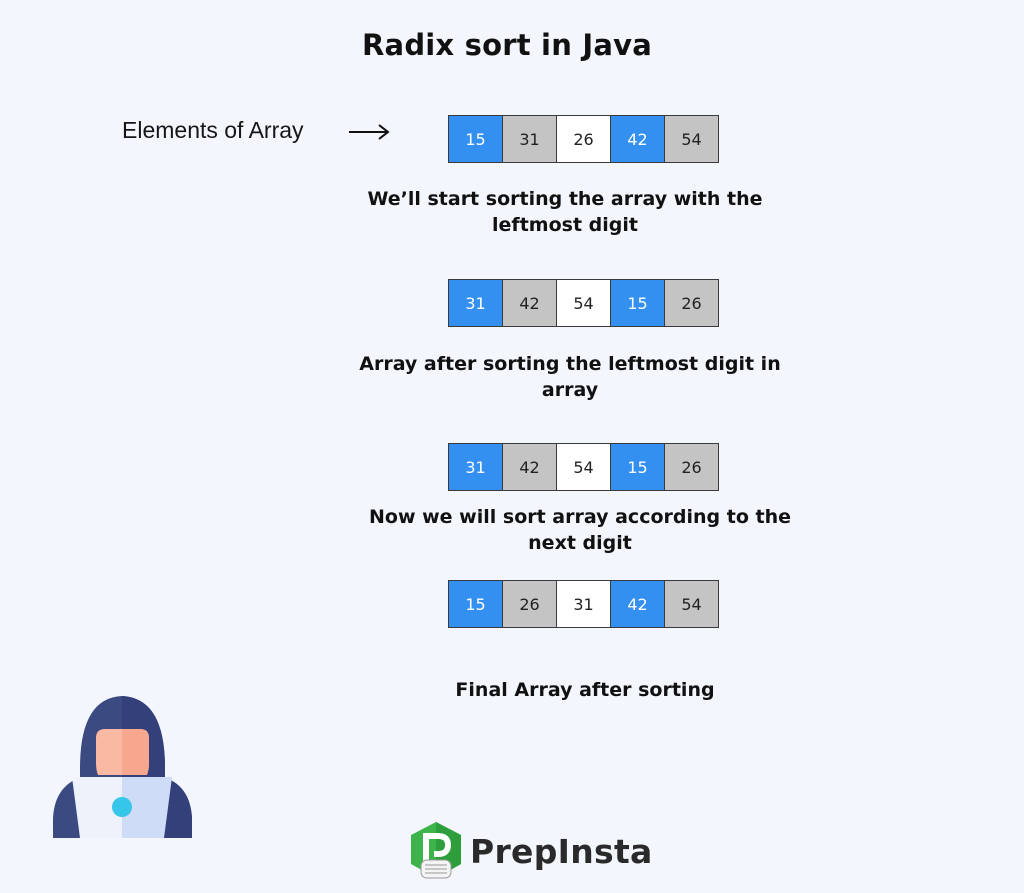 The height and width of the screenshot is (893, 1024). I want to click on array-row-initial: 15 31 26 42 54, so click(583, 139).